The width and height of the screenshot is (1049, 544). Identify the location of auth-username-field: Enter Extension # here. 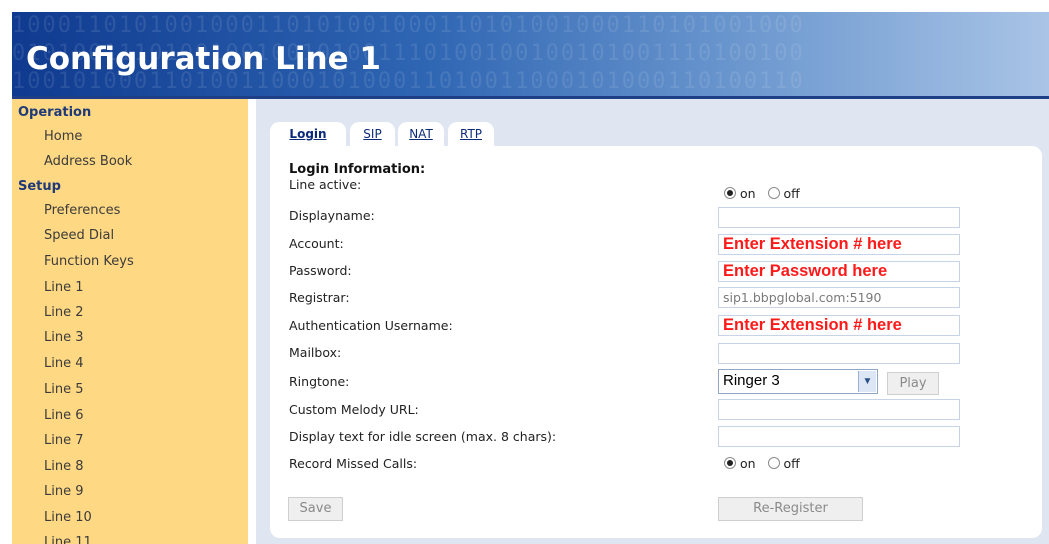
(839, 325).